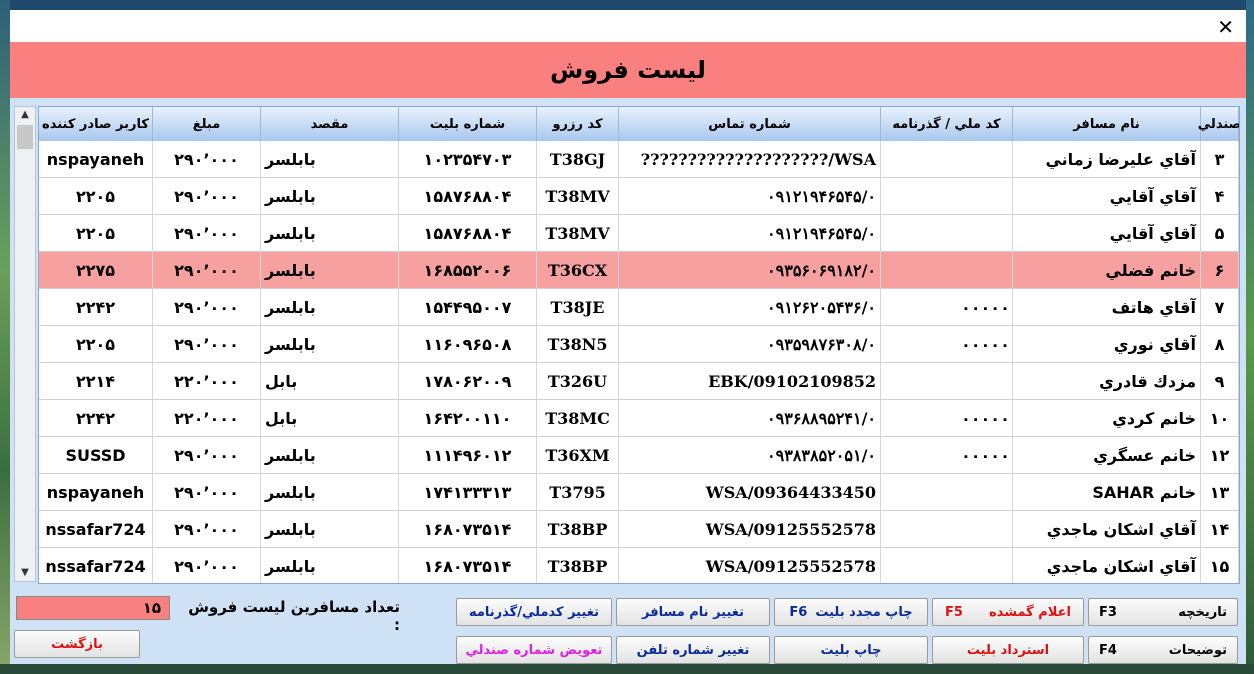 The height and width of the screenshot is (674, 1254). I want to click on row-reservation-code: T38MV, so click(578, 196).